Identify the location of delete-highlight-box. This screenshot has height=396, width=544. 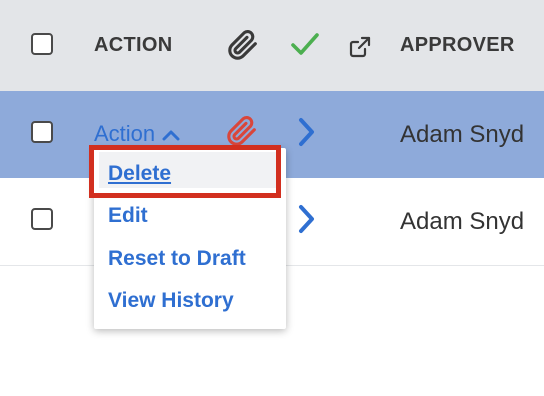
(185, 171).